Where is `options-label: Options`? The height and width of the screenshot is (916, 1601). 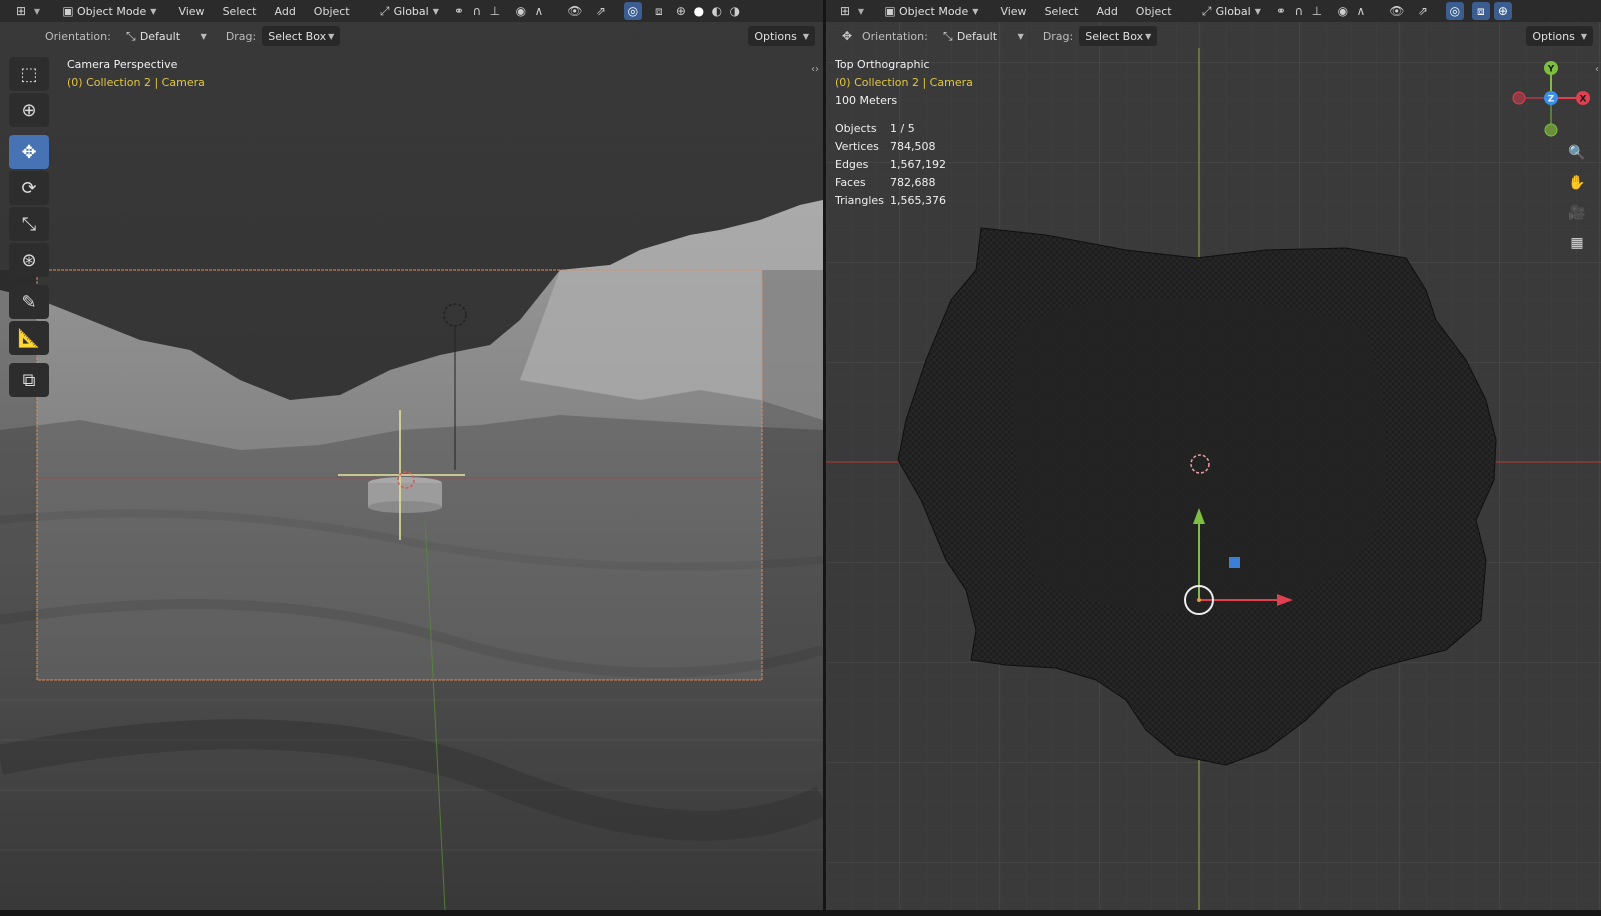
options-label: Options is located at coordinates (775, 36).